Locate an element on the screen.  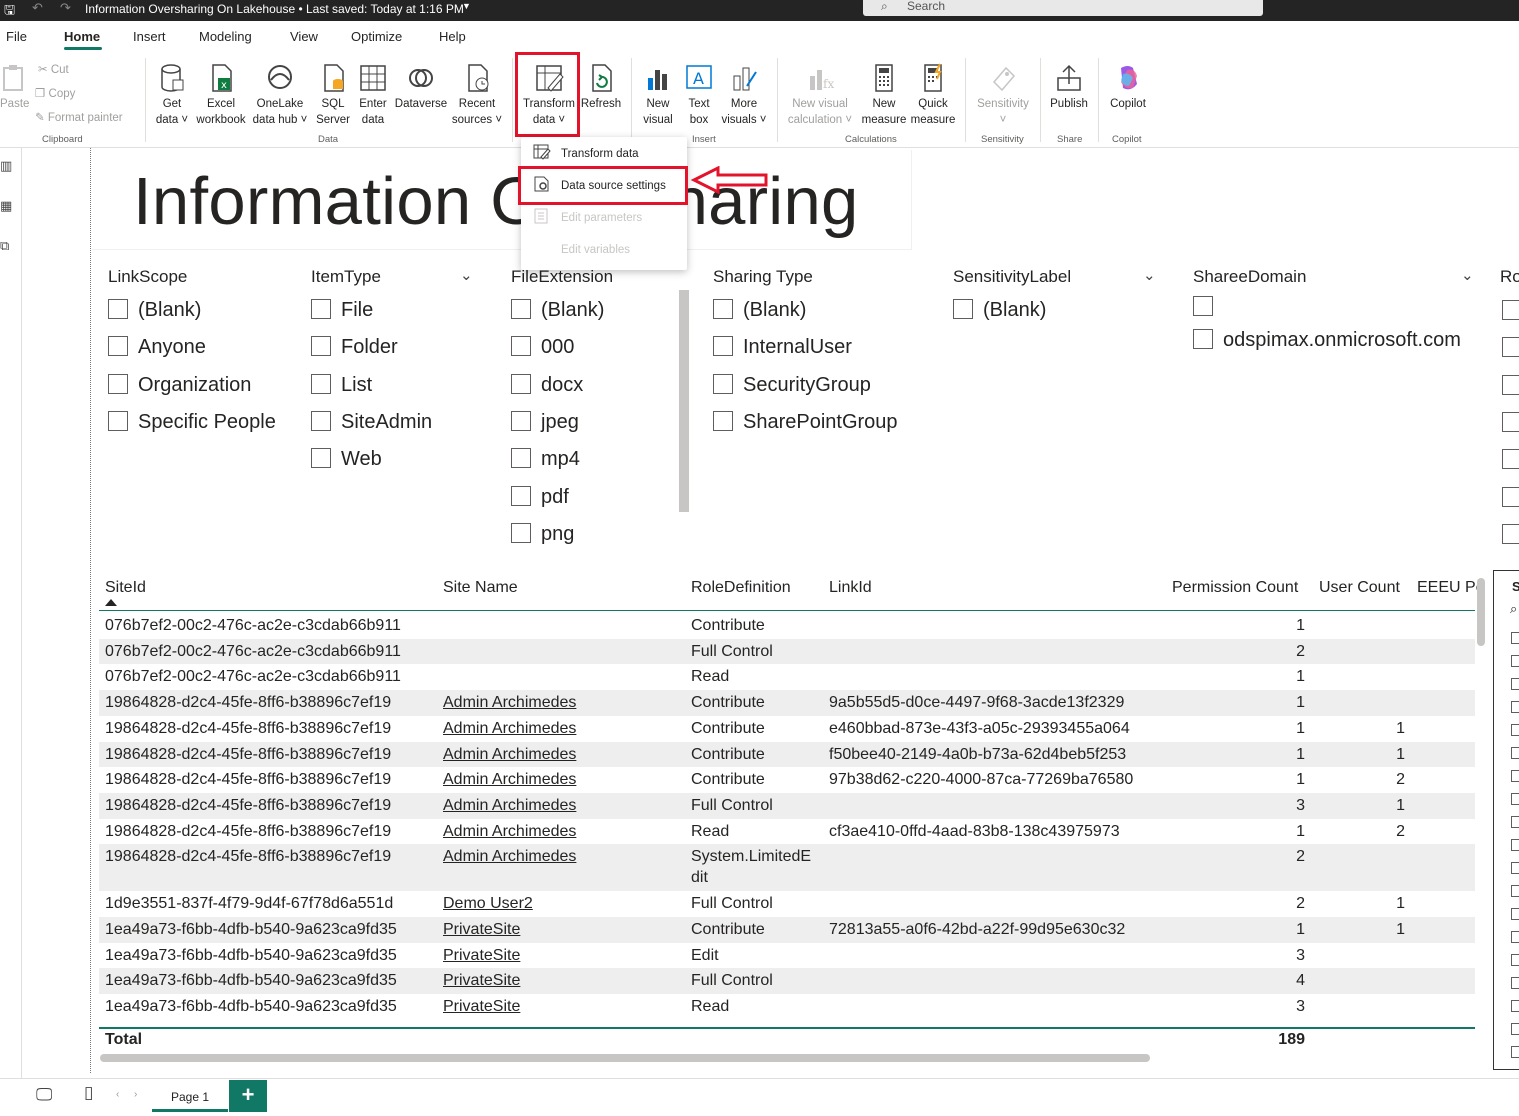
slicer-option is located at coordinates (1208, 307).